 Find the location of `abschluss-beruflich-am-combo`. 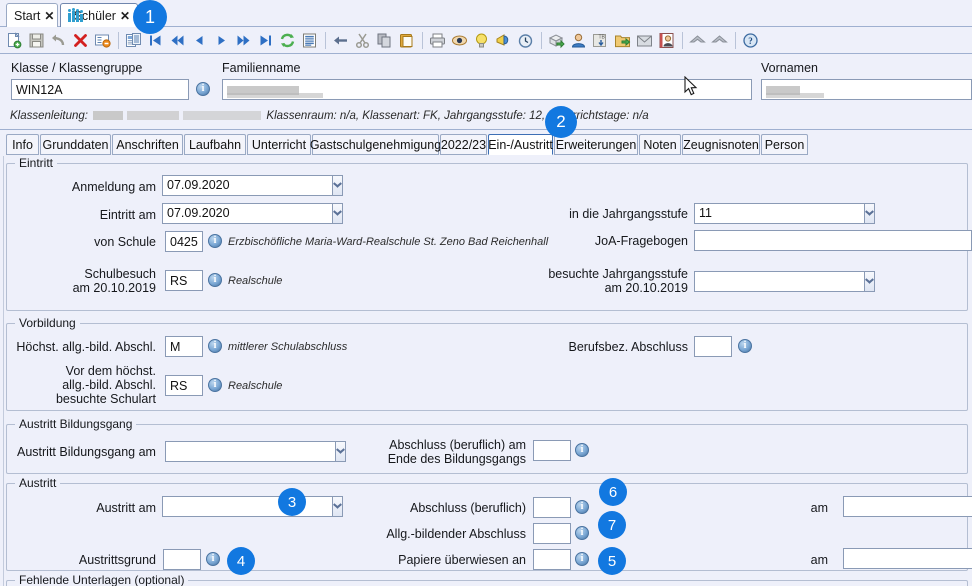

abschluss-beruflich-am-combo is located at coordinates (907, 506).